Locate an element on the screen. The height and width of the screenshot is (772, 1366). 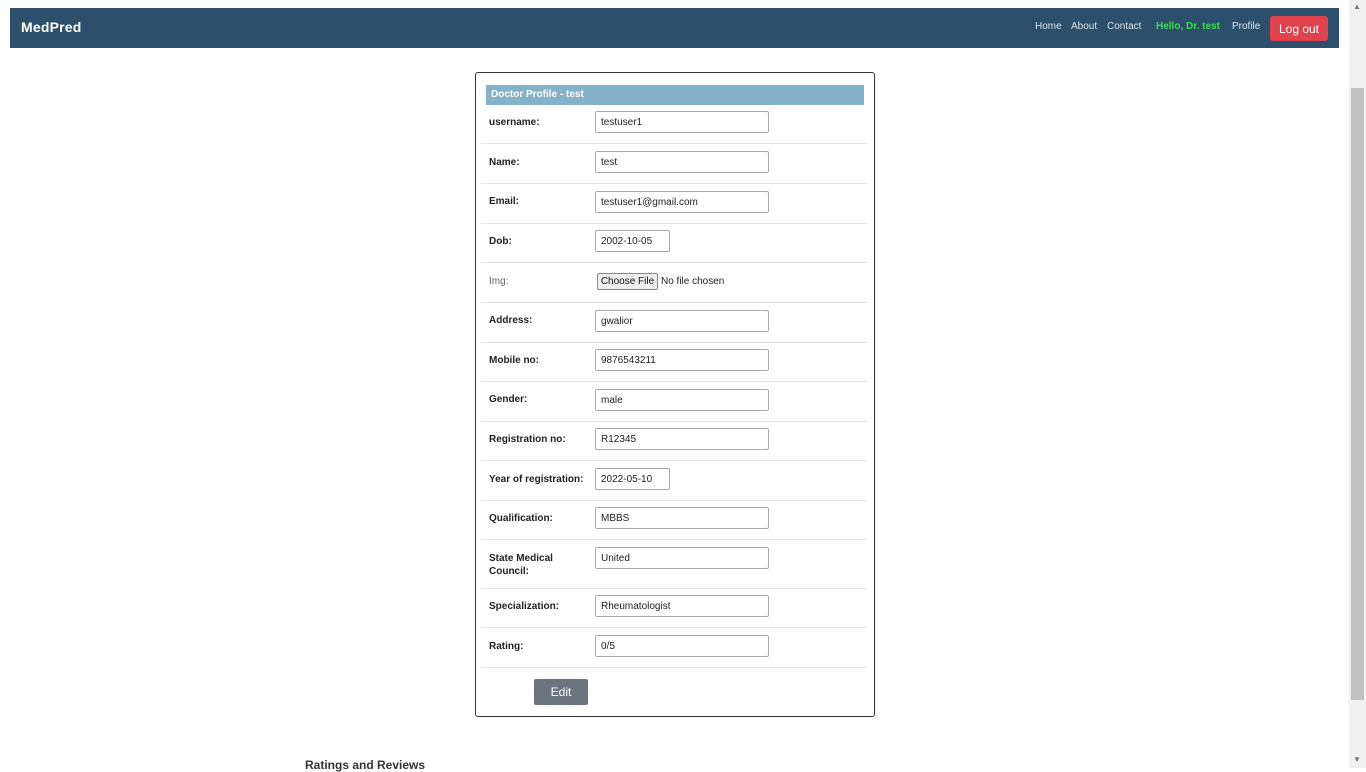
ratings-reviews-heading: Ratings and Reviews is located at coordinates (365, 765).